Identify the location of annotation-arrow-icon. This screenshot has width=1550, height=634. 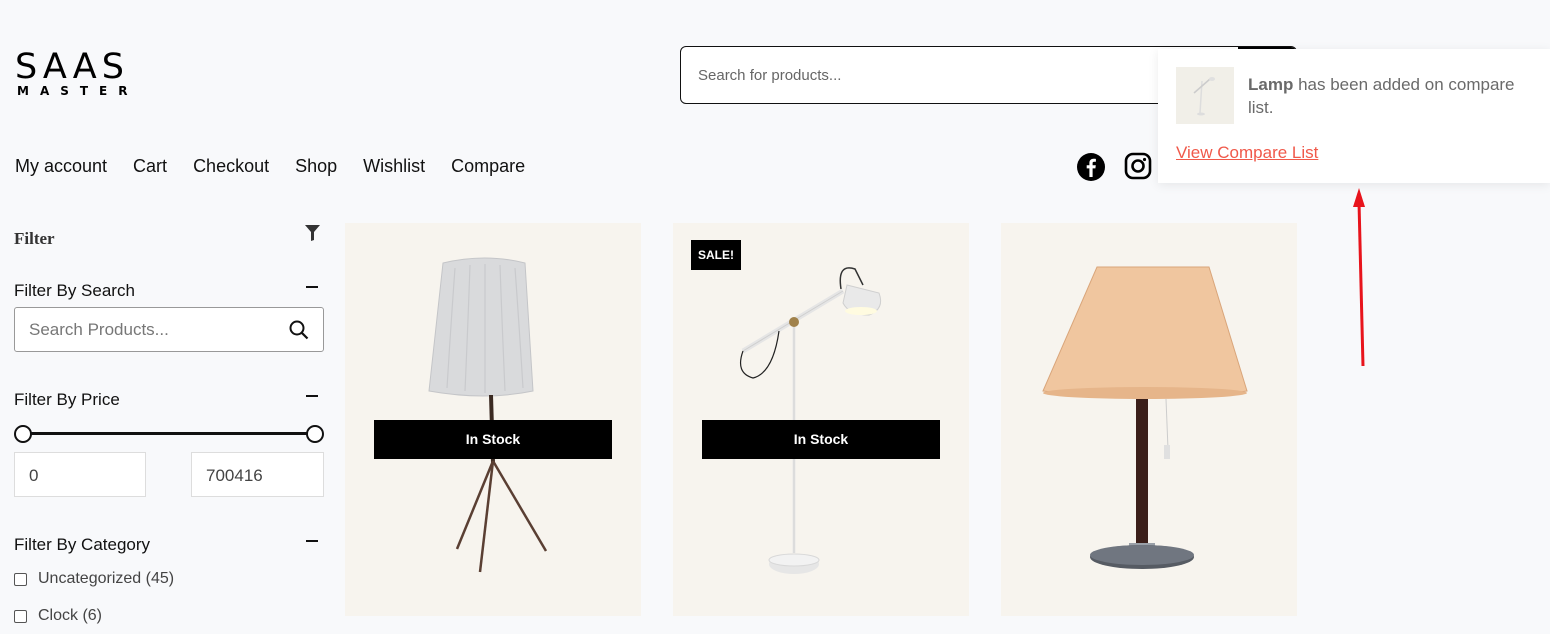
(1360, 278).